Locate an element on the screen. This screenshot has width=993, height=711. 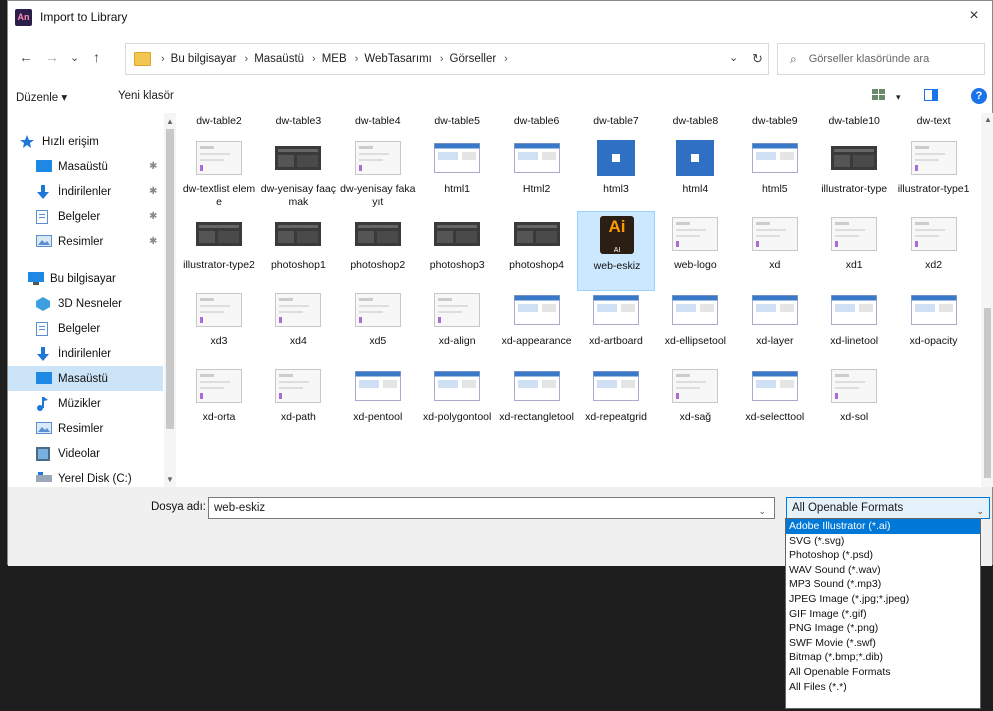
file-label-partial: dw-table7 is located at coordinates (616, 121).